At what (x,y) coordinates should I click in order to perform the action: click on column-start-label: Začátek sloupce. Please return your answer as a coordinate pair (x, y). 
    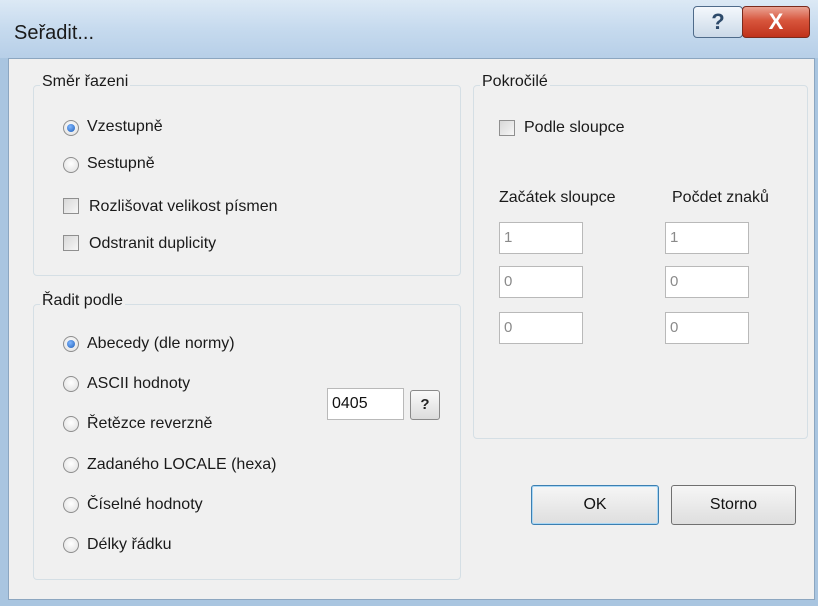
    Looking at the image, I should click on (557, 197).